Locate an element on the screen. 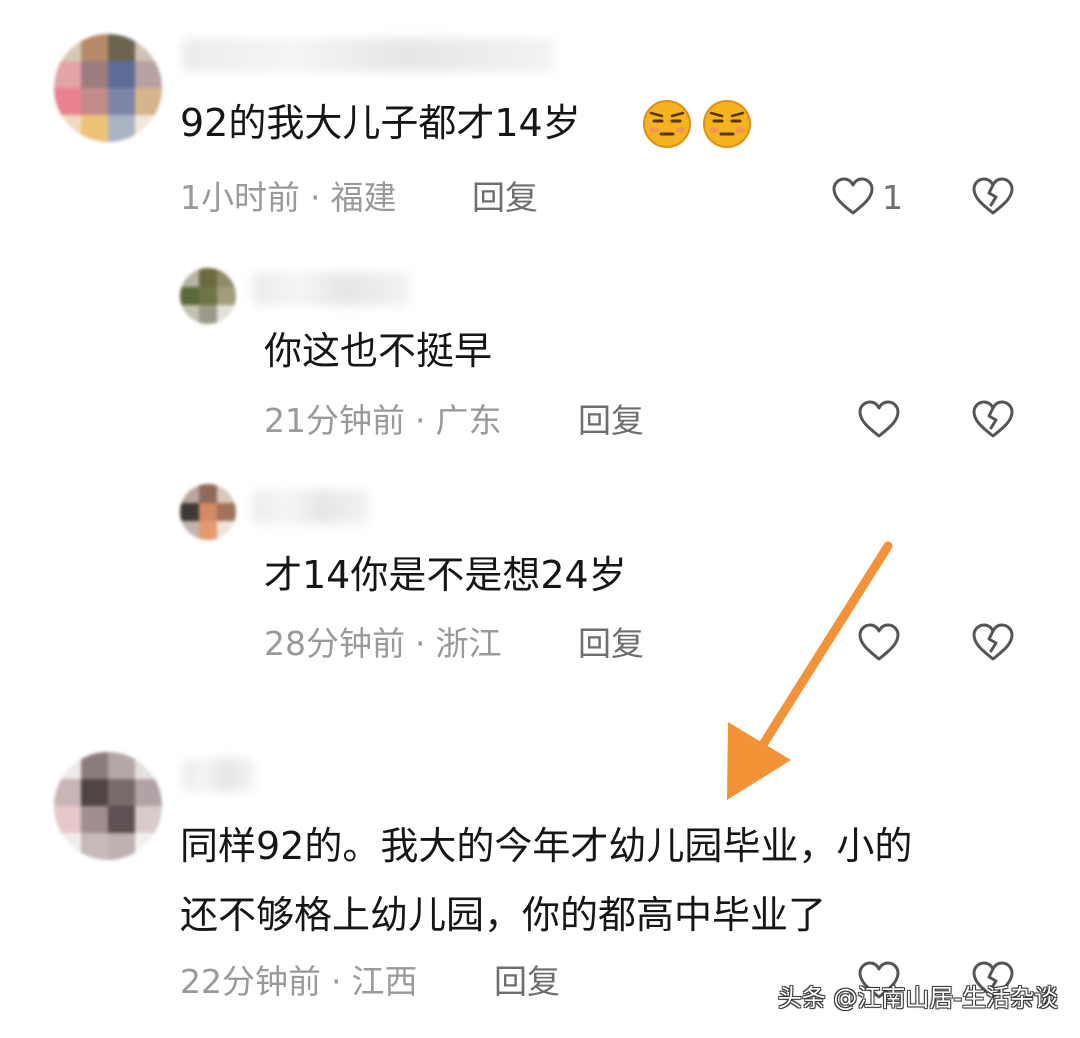 The image size is (1080, 1038). reply-text: 才14你是不是想24岁 is located at coordinates (445, 575).